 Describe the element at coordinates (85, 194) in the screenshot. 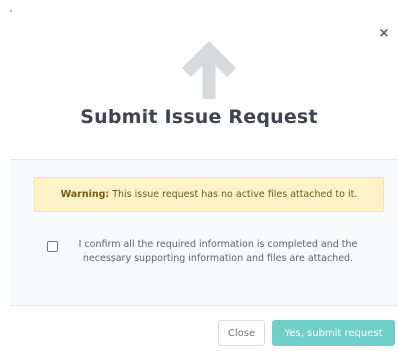

I see `warning-label: Warning:` at that location.